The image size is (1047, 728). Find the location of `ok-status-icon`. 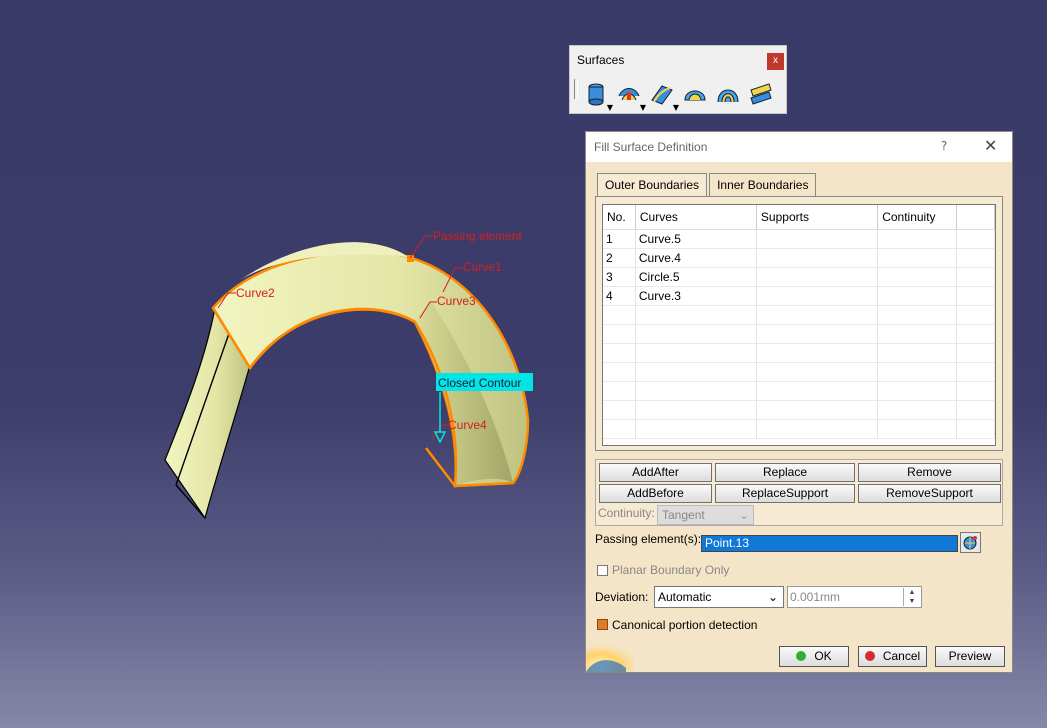

ok-status-icon is located at coordinates (801, 656).